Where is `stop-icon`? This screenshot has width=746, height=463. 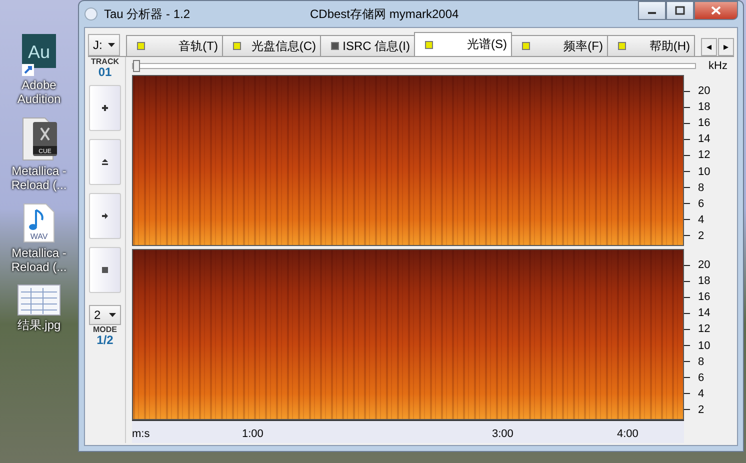 stop-icon is located at coordinates (105, 270).